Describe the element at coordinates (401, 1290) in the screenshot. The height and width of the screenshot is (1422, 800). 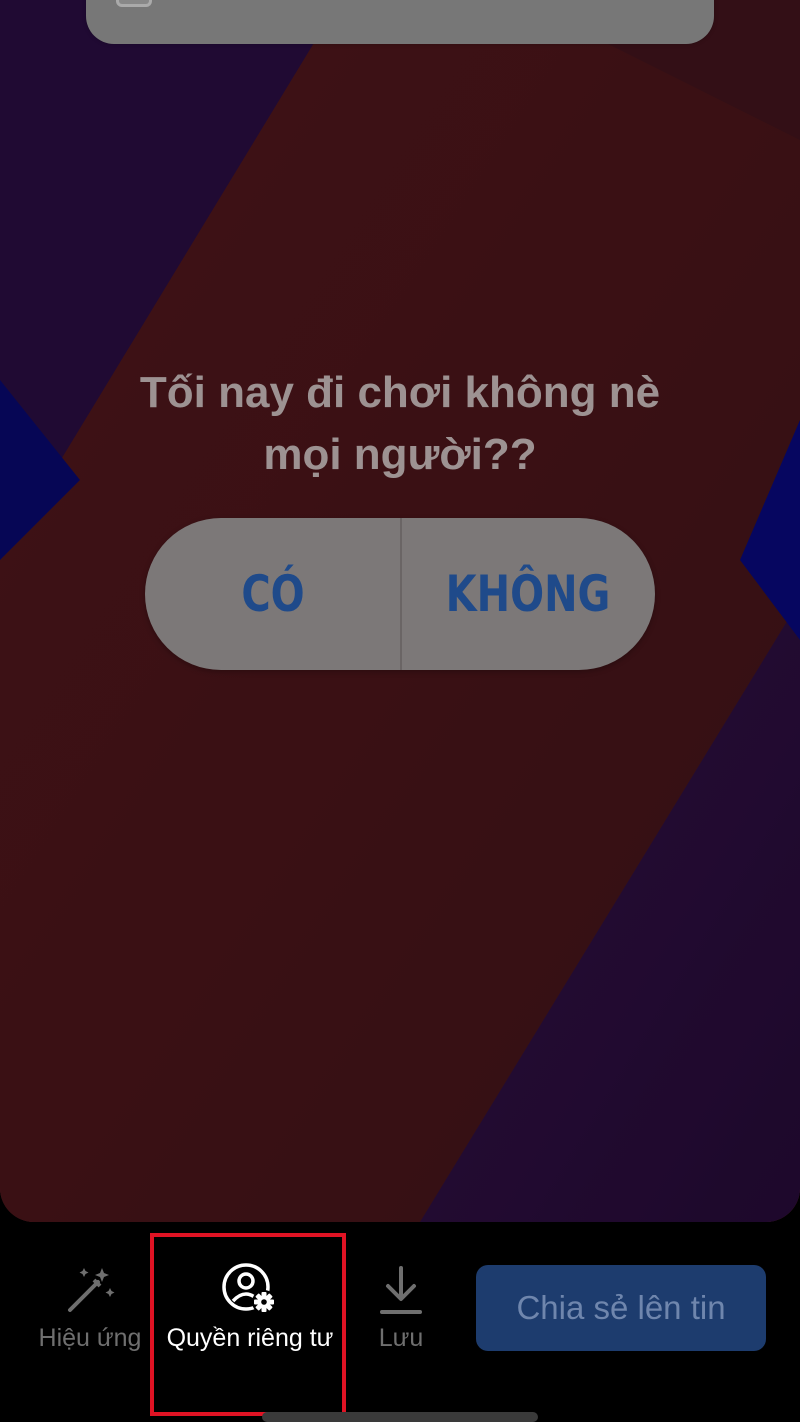
I see `download-icon` at that location.